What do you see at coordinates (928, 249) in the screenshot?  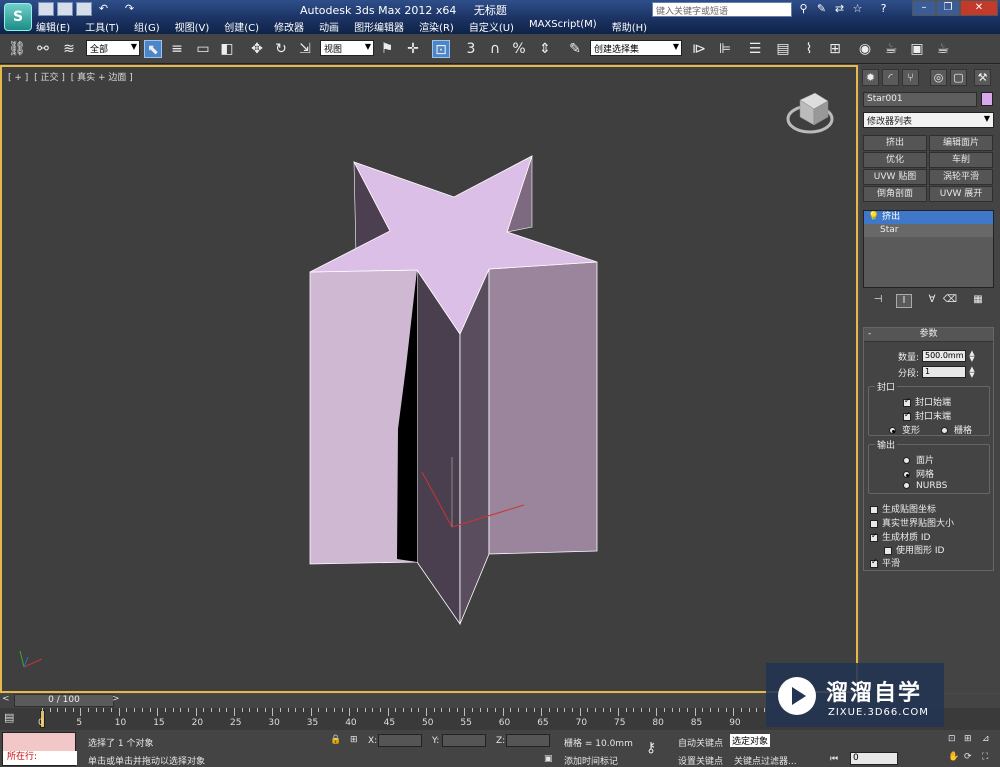 I see `modifier-stack: 💡 挤出 Star` at bounding box center [928, 249].